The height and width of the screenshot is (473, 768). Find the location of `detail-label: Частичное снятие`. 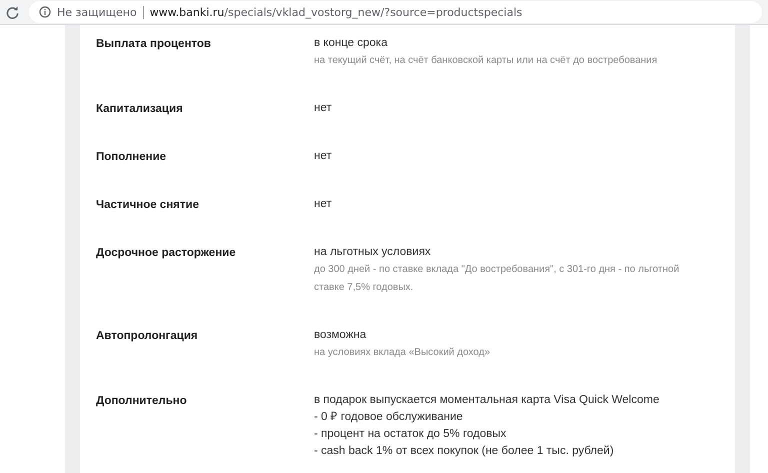

detail-label: Частичное снятие is located at coordinates (148, 205).